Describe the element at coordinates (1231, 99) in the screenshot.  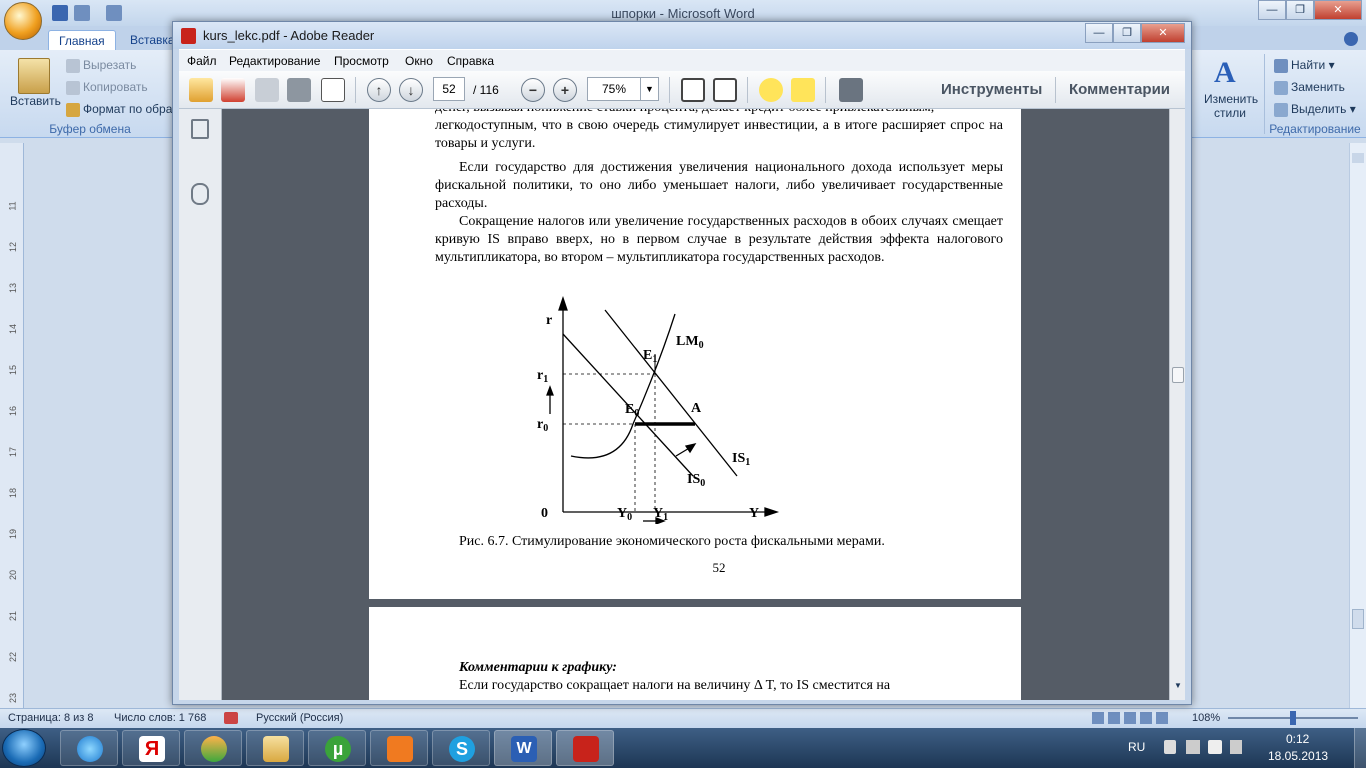
I see `change-styles-button: Изменить` at that location.